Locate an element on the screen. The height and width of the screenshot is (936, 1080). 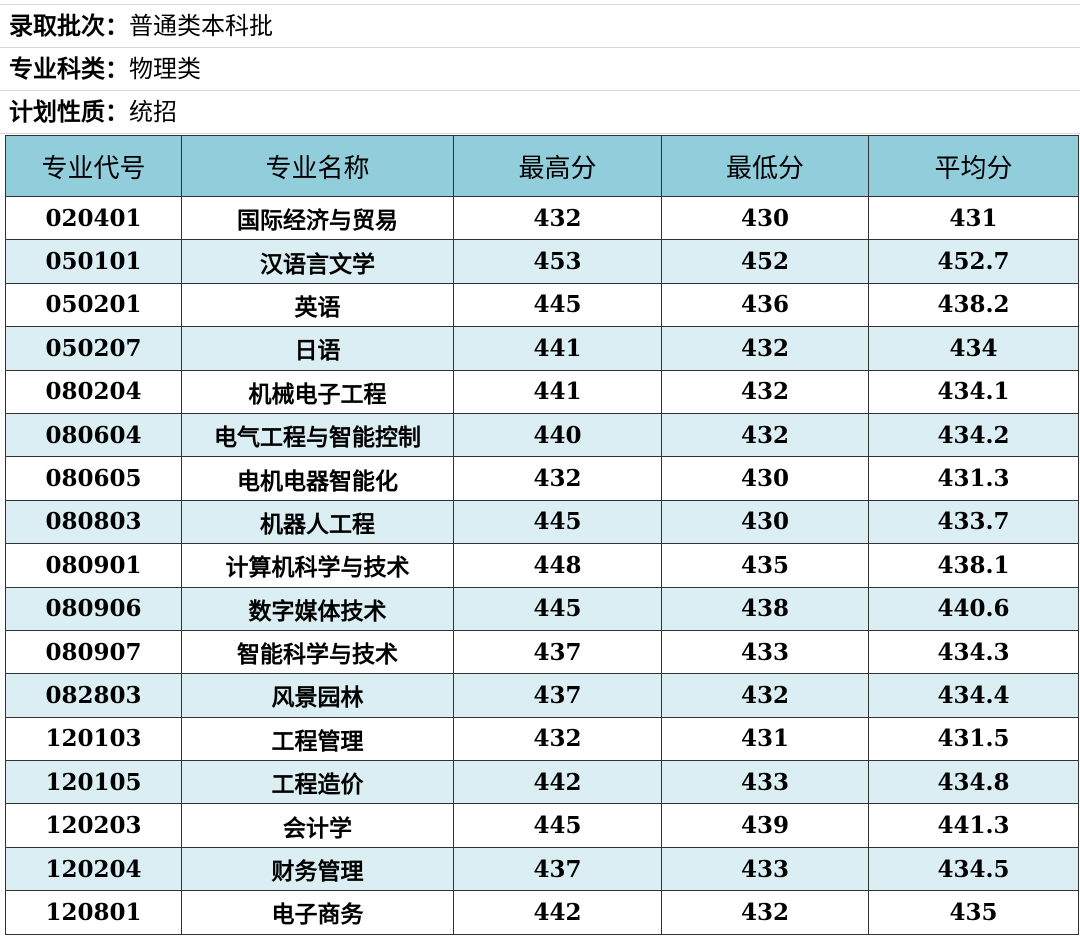
major-code-cell: 080803 is located at coordinates (93, 522).